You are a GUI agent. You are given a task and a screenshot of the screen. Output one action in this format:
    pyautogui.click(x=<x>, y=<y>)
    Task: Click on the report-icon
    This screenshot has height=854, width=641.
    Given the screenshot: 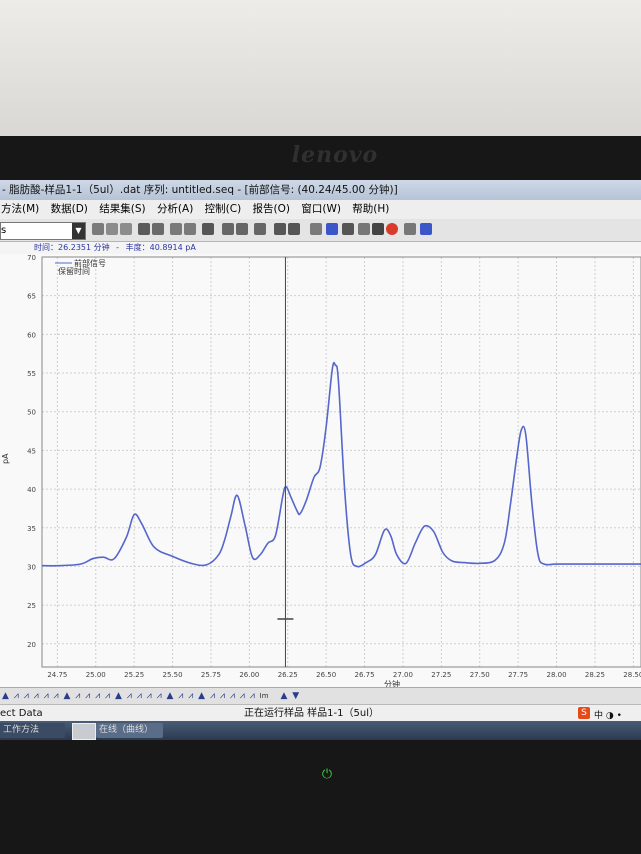 What is the action you would take?
    pyautogui.click(x=208, y=229)
    